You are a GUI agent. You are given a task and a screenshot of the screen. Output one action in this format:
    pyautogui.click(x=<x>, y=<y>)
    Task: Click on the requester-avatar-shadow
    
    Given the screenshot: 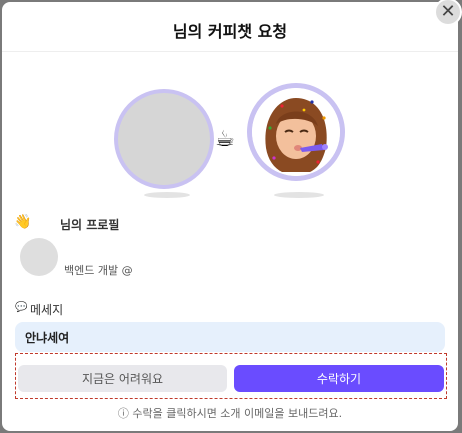 What is the action you would take?
    pyautogui.click(x=167, y=195)
    